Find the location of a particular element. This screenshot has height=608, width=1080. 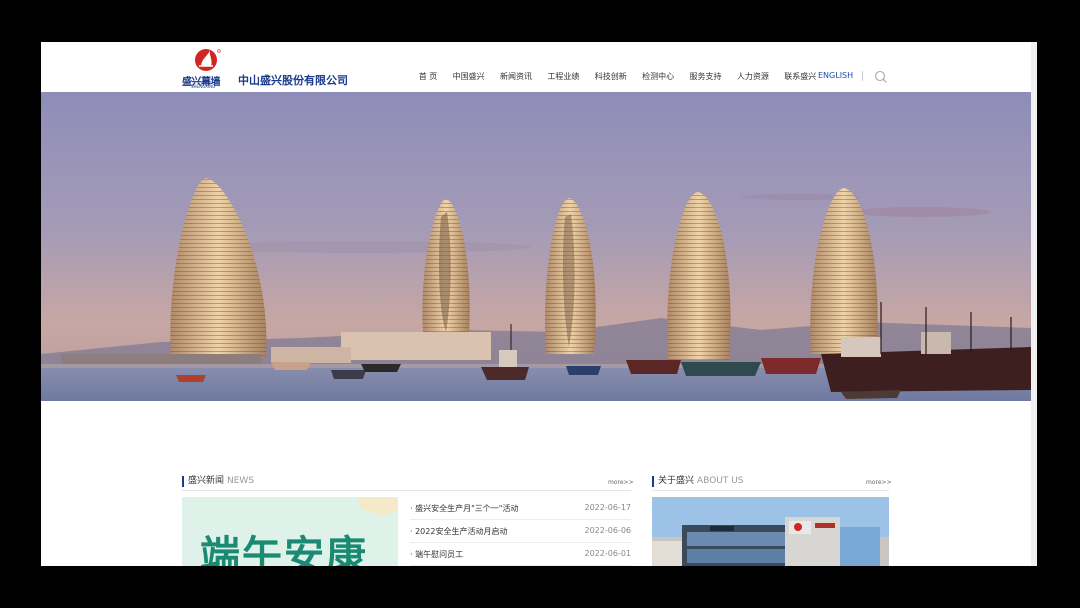

english-link: ENGLISH is located at coordinates (835, 75).